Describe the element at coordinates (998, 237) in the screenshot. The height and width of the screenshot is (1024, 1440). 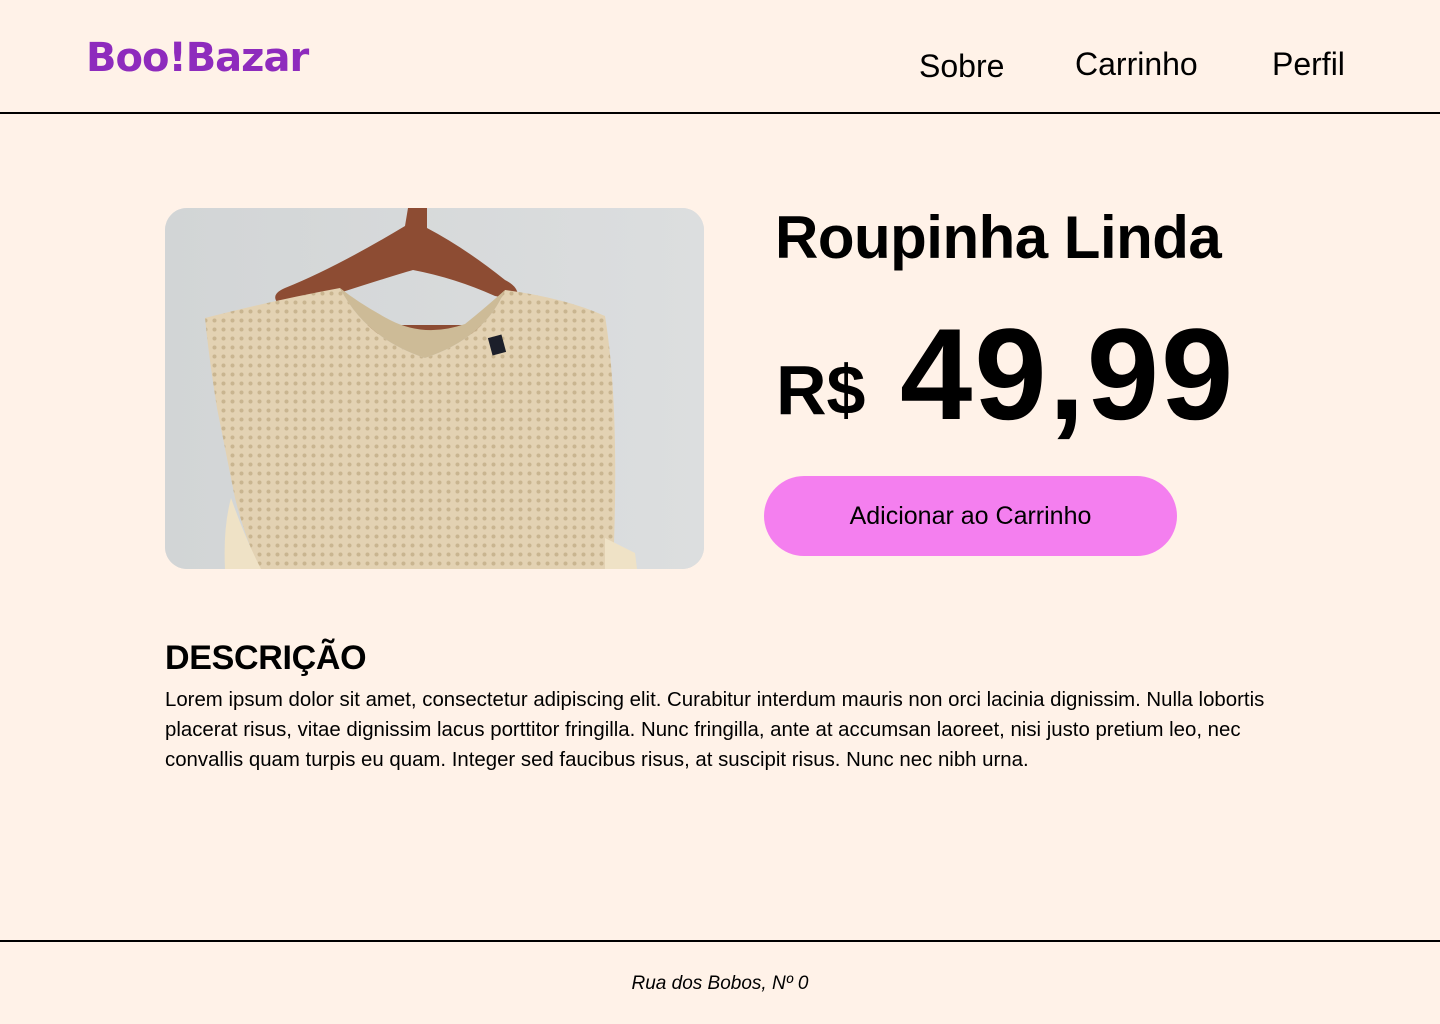
I see `product-title: Roupinha Linda` at that location.